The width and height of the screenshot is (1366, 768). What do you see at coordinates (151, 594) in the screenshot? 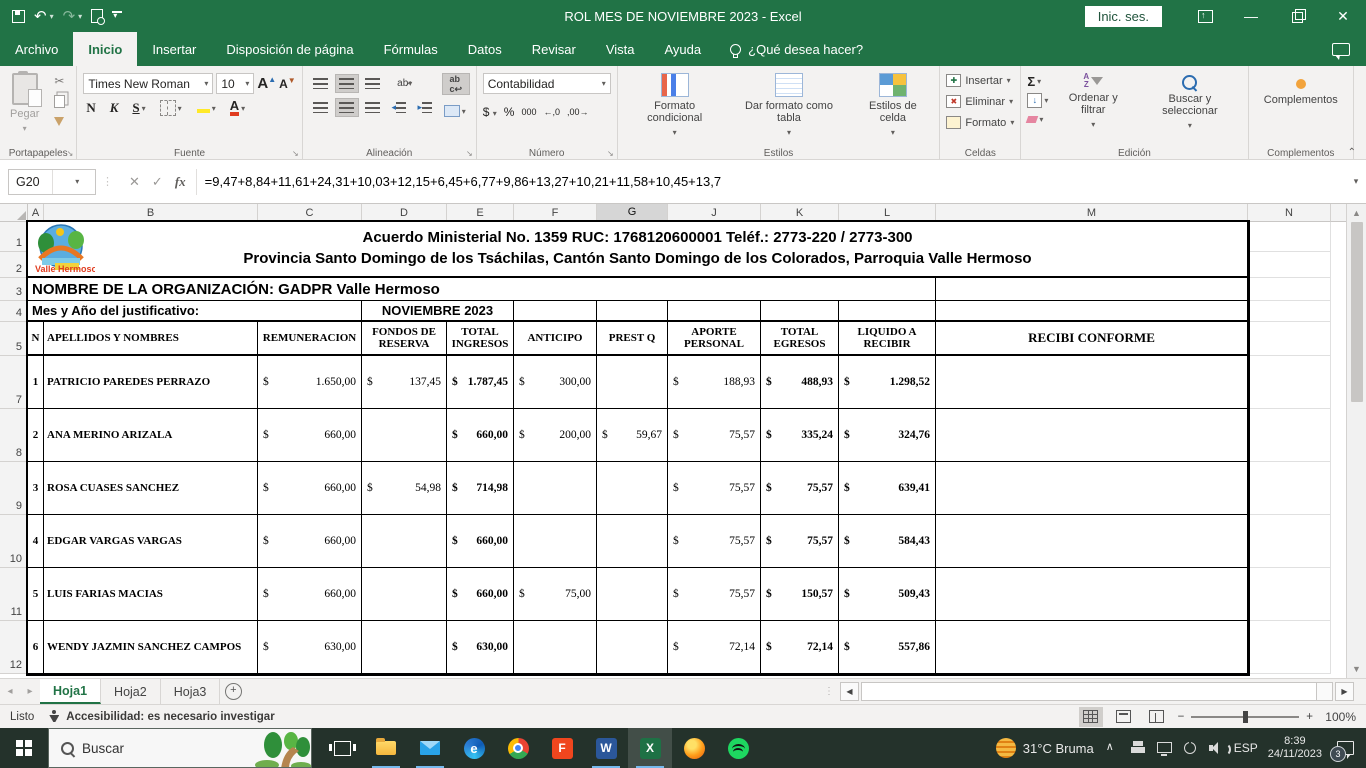
I see `cell-apellidos-nombres: LUIS FARIAS MACIAS` at bounding box center [151, 594].